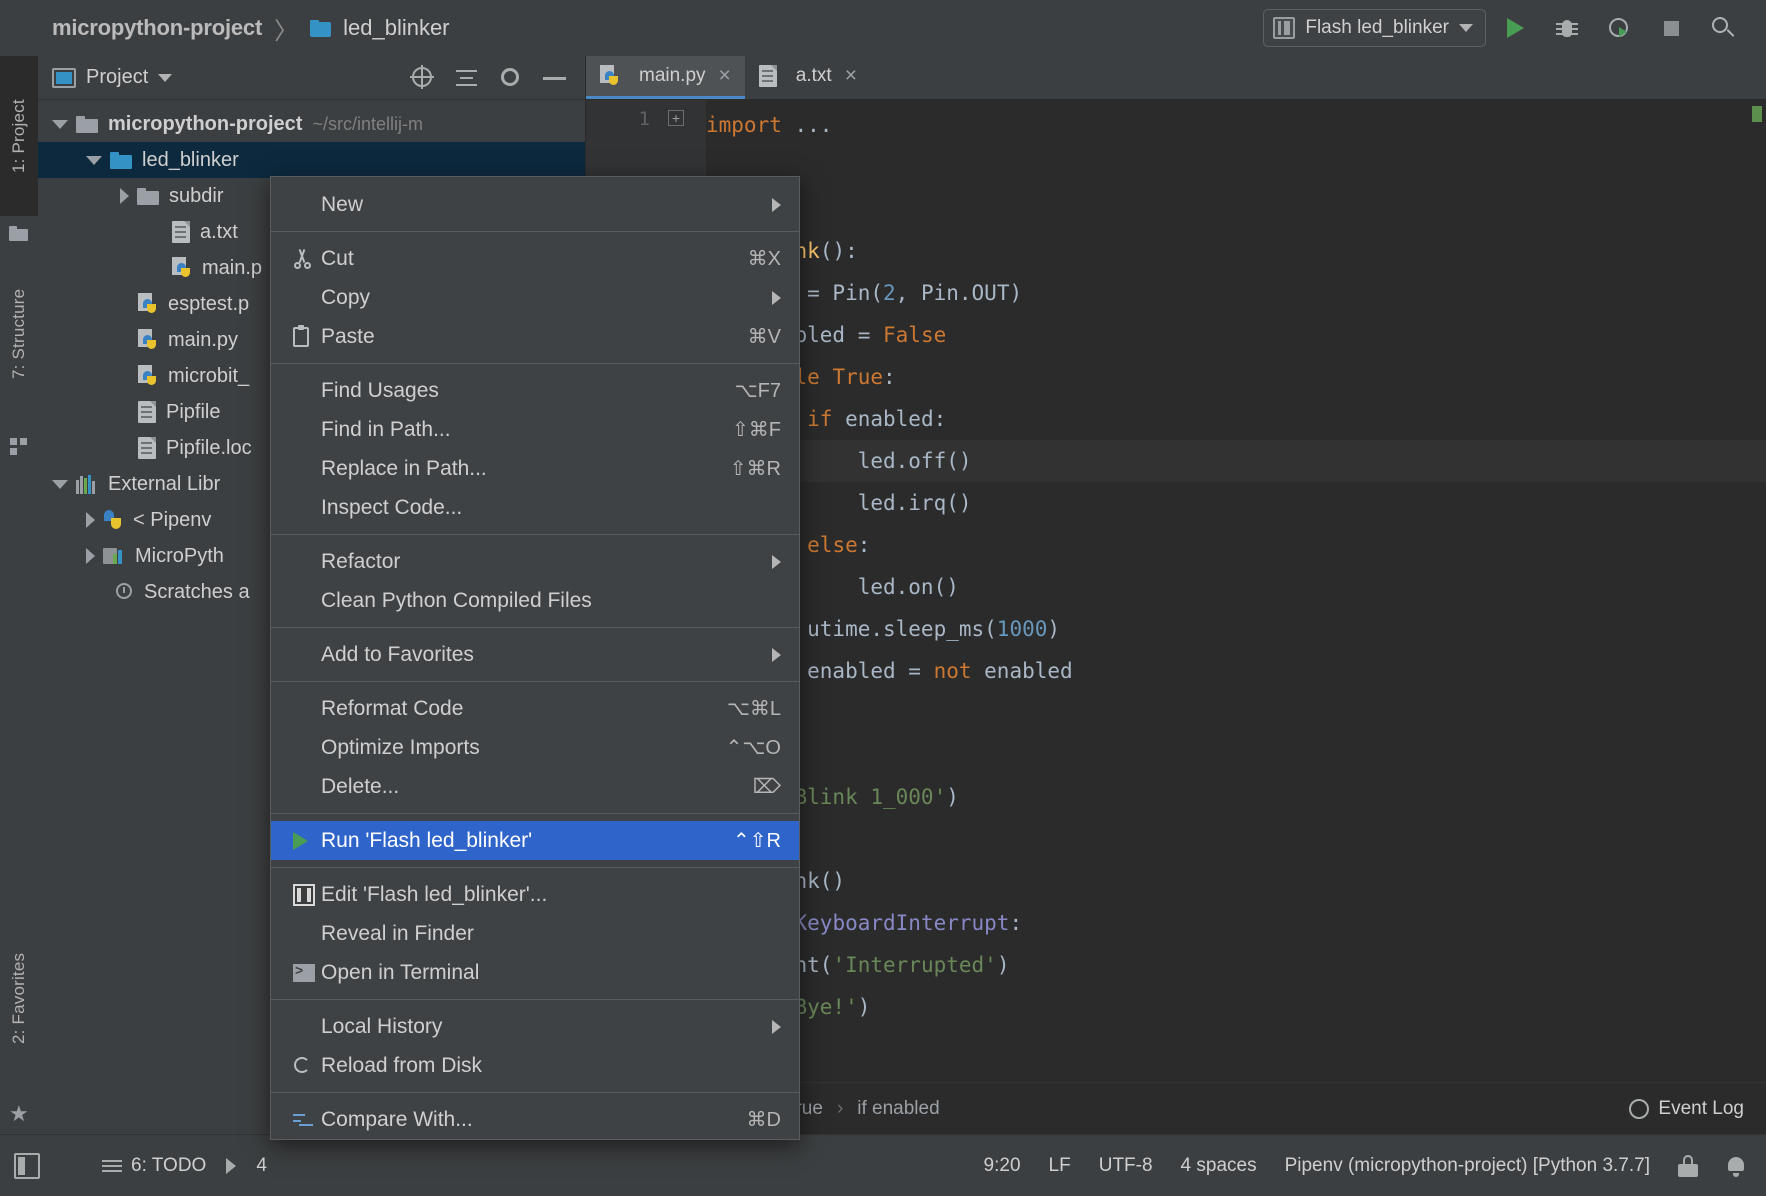 Image resolution: width=1766 pixels, height=1196 pixels. Describe the element at coordinates (535, 390) in the screenshot. I see `menu-item-find-usages: Find Usages ⌥F7` at that location.